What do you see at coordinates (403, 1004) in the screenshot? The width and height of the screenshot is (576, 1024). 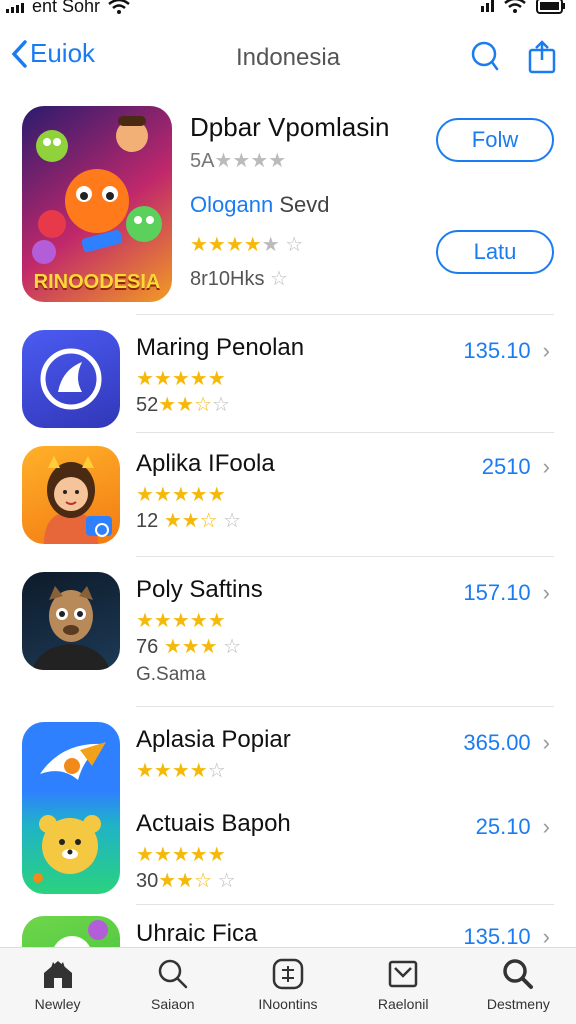 I see `tab-label: Raelonil` at bounding box center [403, 1004].